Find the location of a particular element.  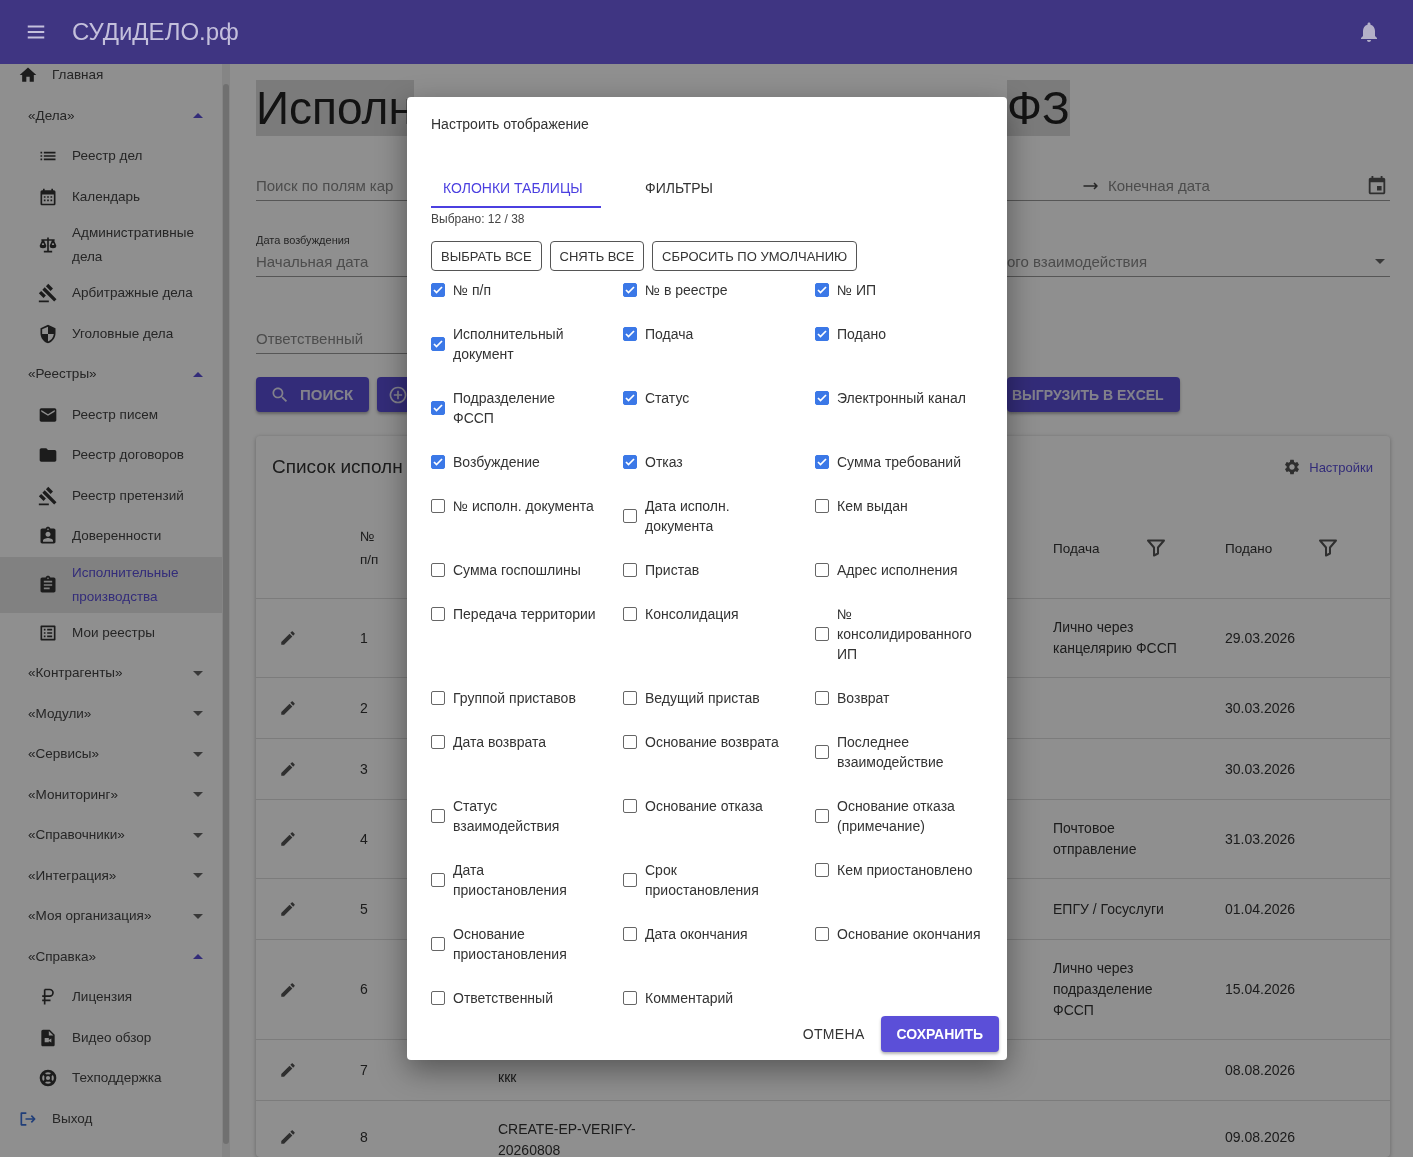

date-field: Конечная дата is located at coordinates (1198, 186).